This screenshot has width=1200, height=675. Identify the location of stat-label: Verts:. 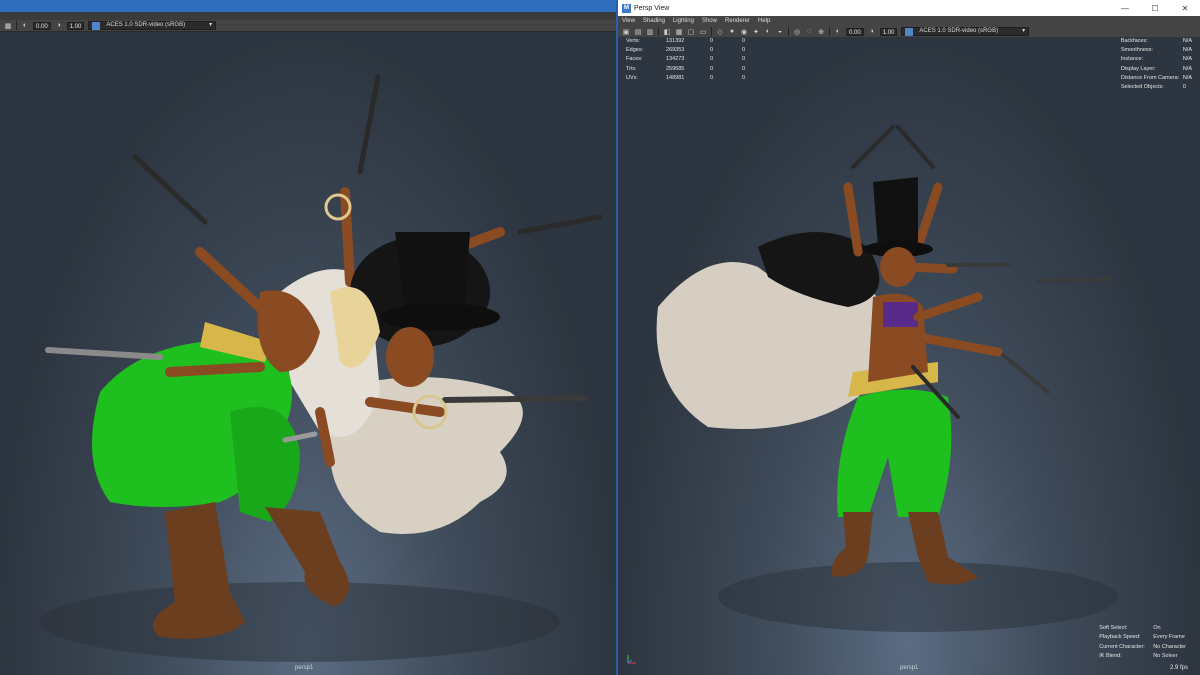
(633, 41).